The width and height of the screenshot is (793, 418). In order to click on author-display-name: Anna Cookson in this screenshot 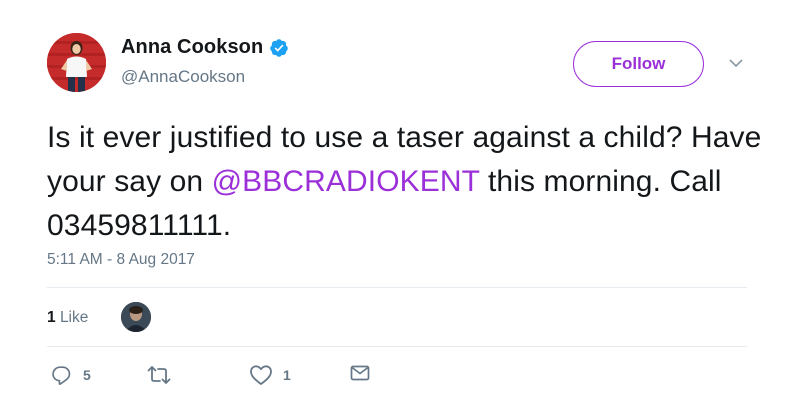, I will do `click(192, 47)`.